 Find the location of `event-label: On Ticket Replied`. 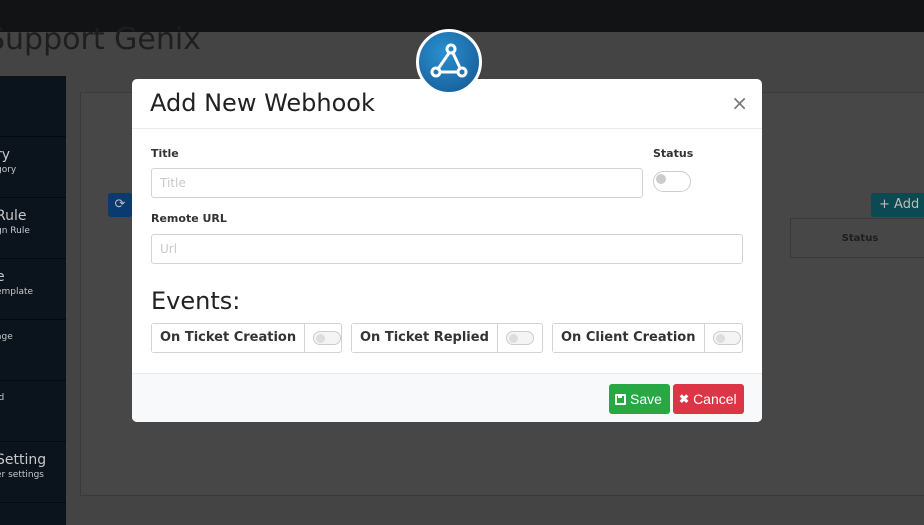

event-label: On Ticket Replied is located at coordinates (425, 338).